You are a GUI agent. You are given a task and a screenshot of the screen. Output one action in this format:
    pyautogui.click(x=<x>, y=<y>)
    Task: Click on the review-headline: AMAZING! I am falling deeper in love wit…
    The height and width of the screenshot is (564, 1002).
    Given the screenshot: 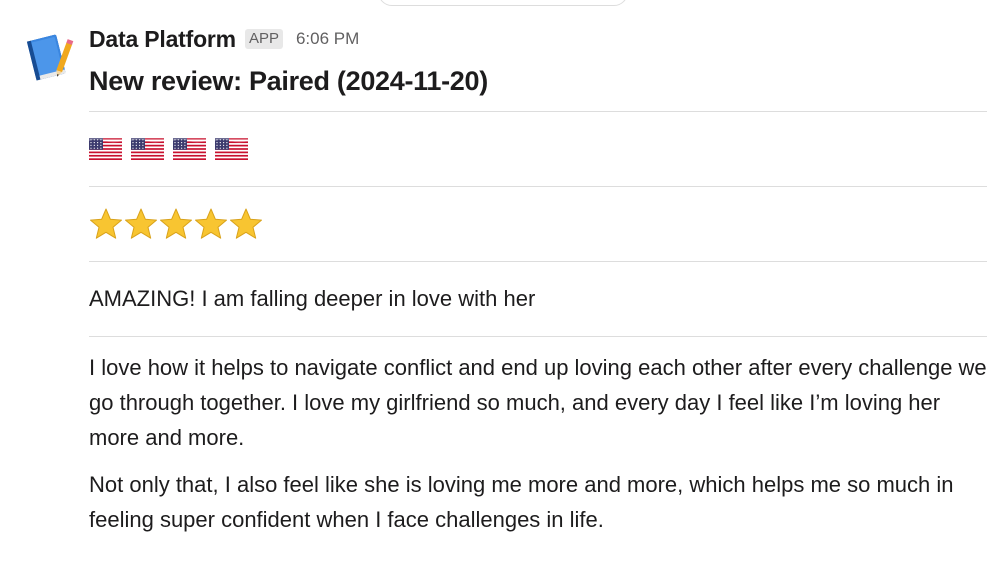 What is the action you would take?
    pyautogui.click(x=312, y=298)
    